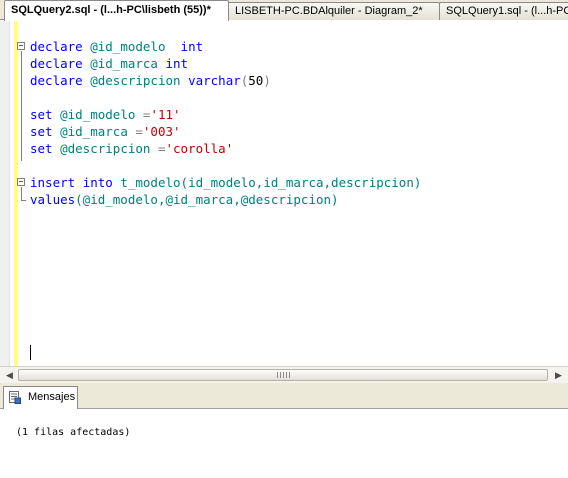 The image size is (568, 478). What do you see at coordinates (53, 199) in the screenshot?
I see `keyword: values` at bounding box center [53, 199].